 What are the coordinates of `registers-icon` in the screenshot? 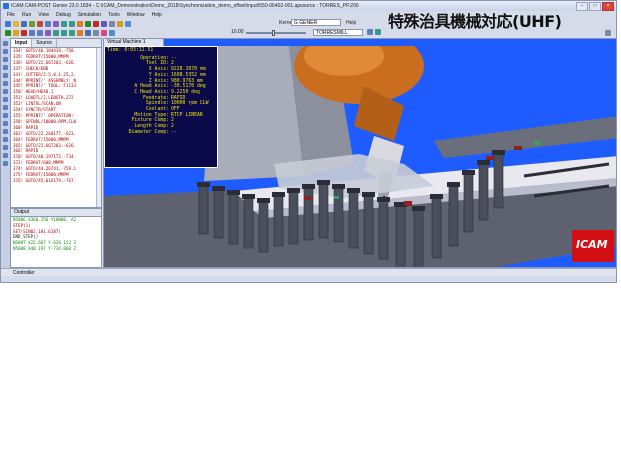 It's located at (5, 115).